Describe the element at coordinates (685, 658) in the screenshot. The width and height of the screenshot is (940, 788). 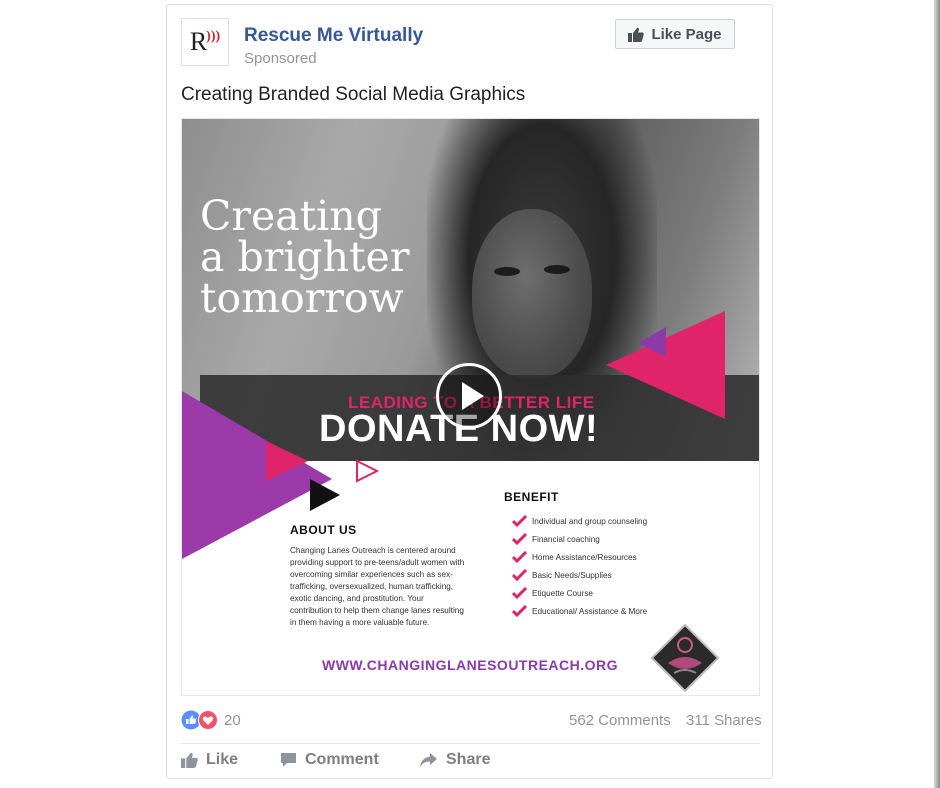
I see `changing-lanes-logo` at that location.